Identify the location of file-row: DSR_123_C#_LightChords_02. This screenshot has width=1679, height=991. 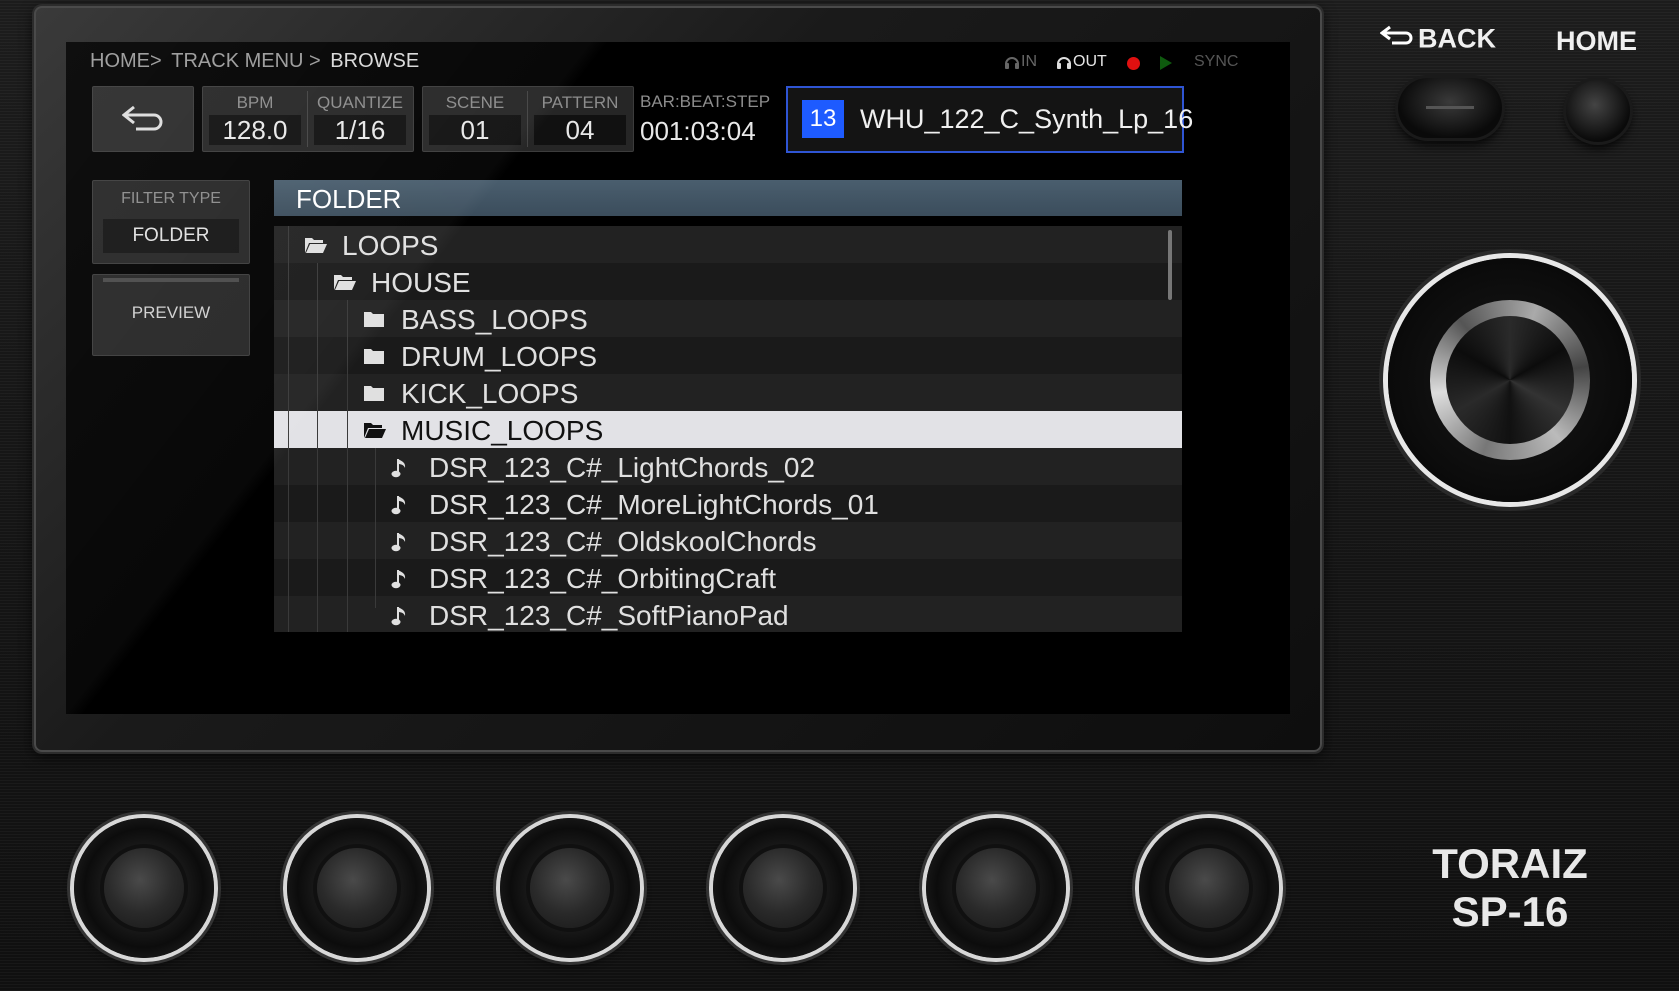
(728, 466).